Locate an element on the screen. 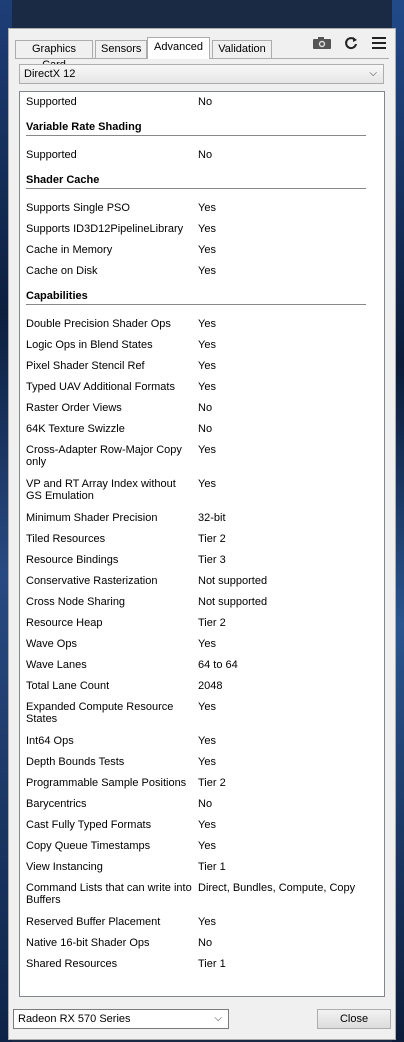 Image resolution: width=404 pixels, height=1042 pixels. info-row: Tiled Resources Tier 2 is located at coordinates (201, 539).